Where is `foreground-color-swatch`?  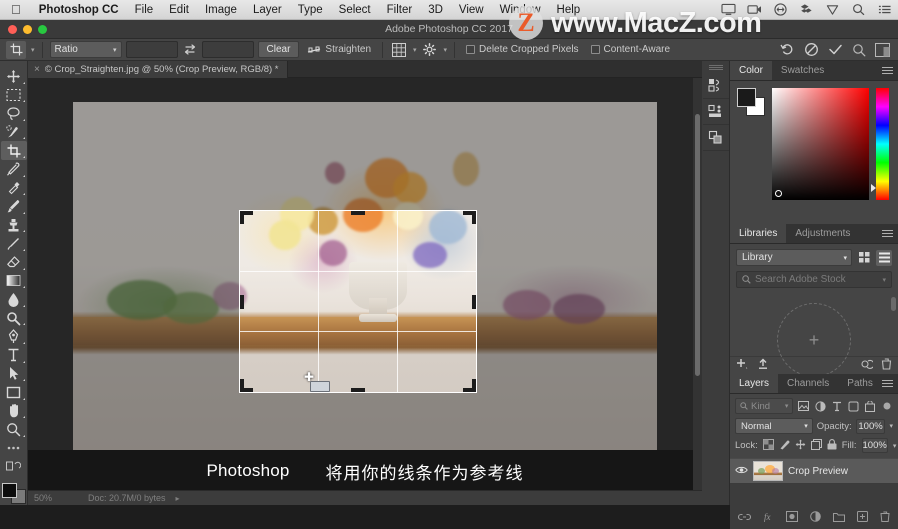
foreground-color-swatch is located at coordinates (746, 97).